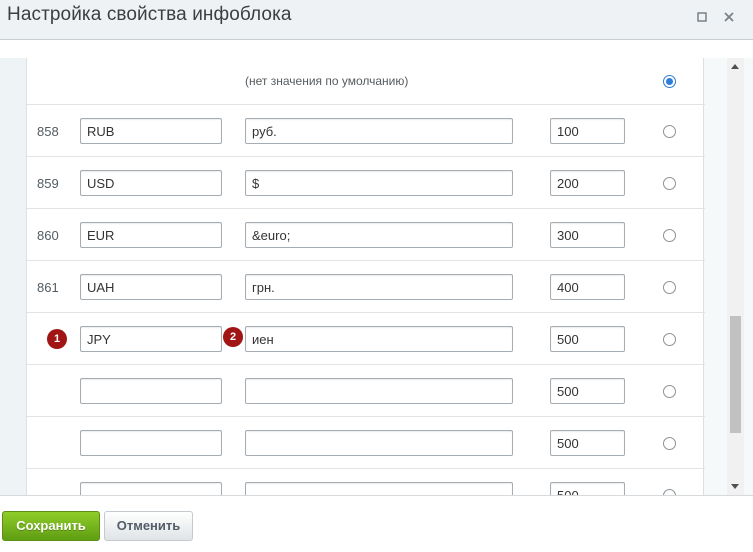  I want to click on step-badge-2: 2, so click(233, 337).